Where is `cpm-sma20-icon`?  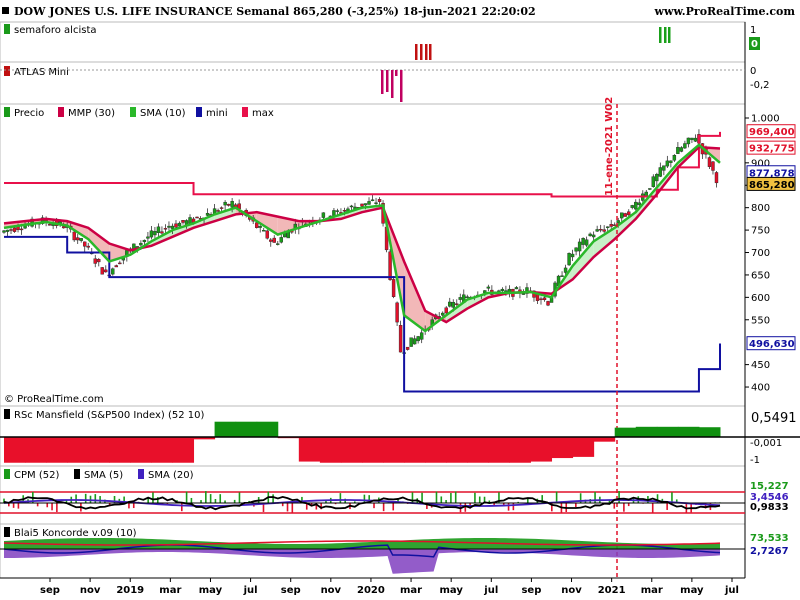 cpm-sma20-icon is located at coordinates (141, 474).